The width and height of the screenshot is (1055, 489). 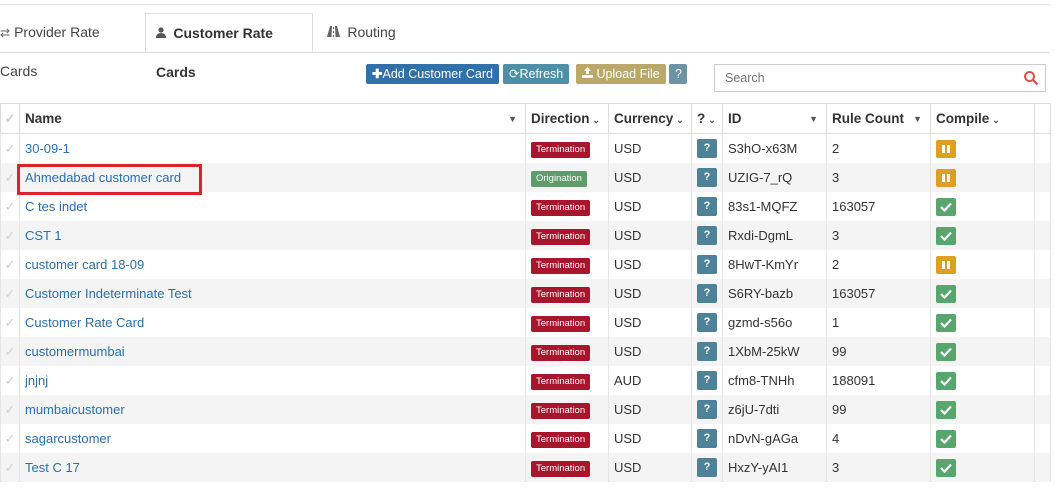 I want to click on rate-card-name-link: customer card 18-09, so click(x=84, y=264).